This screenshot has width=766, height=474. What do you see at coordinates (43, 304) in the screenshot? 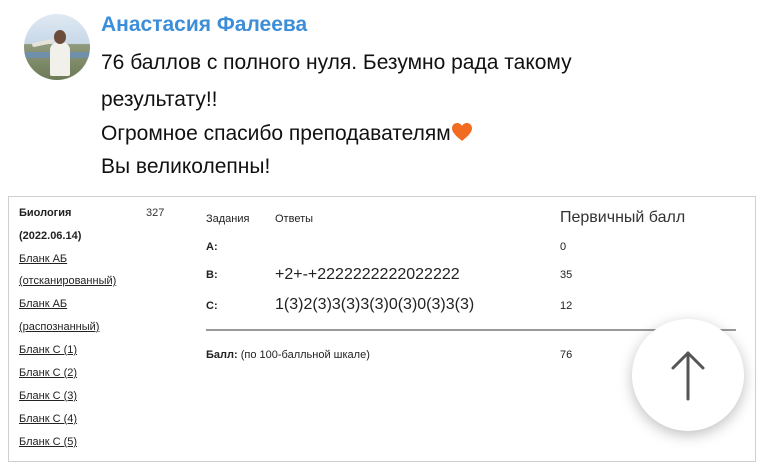
I see `blank-ab-recognized-link: Бланк АБ` at bounding box center [43, 304].